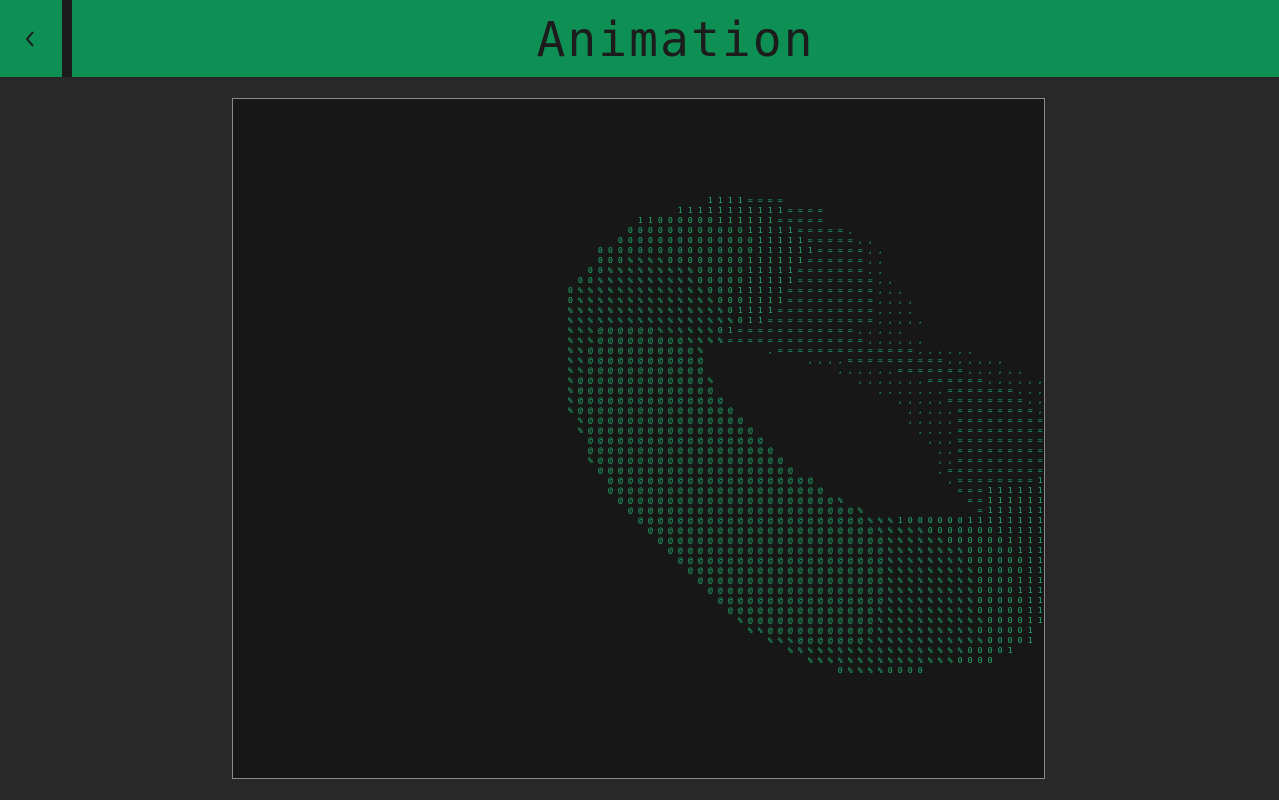 Image resolution: width=1279 pixels, height=800 pixels. I want to click on page-title: Animation, so click(675, 40).